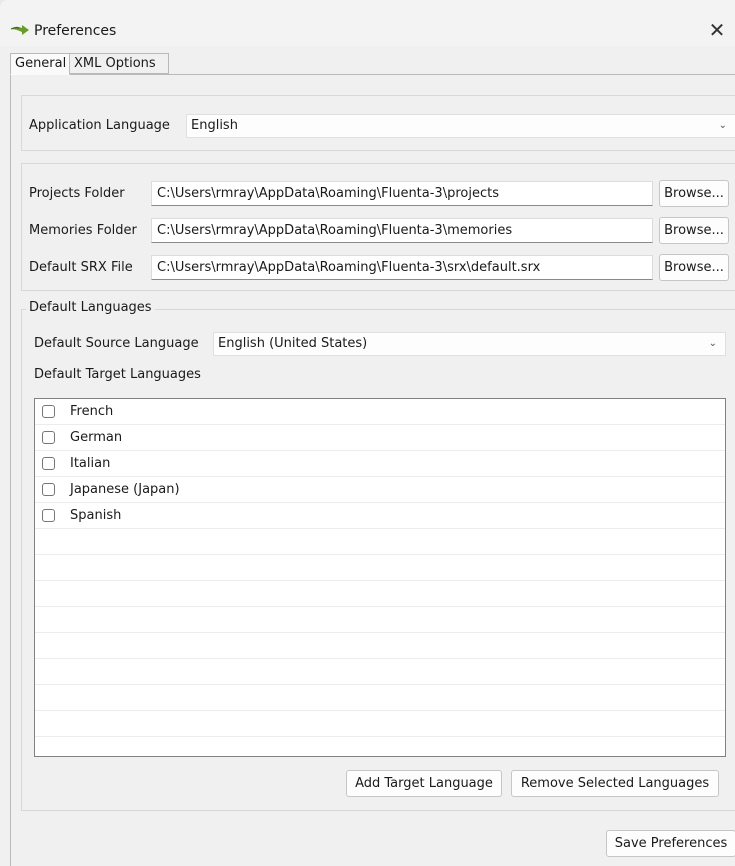 Image resolution: width=735 pixels, height=866 pixels. What do you see at coordinates (380, 490) in the screenshot?
I see `list-item: Japanese (Japan)` at bounding box center [380, 490].